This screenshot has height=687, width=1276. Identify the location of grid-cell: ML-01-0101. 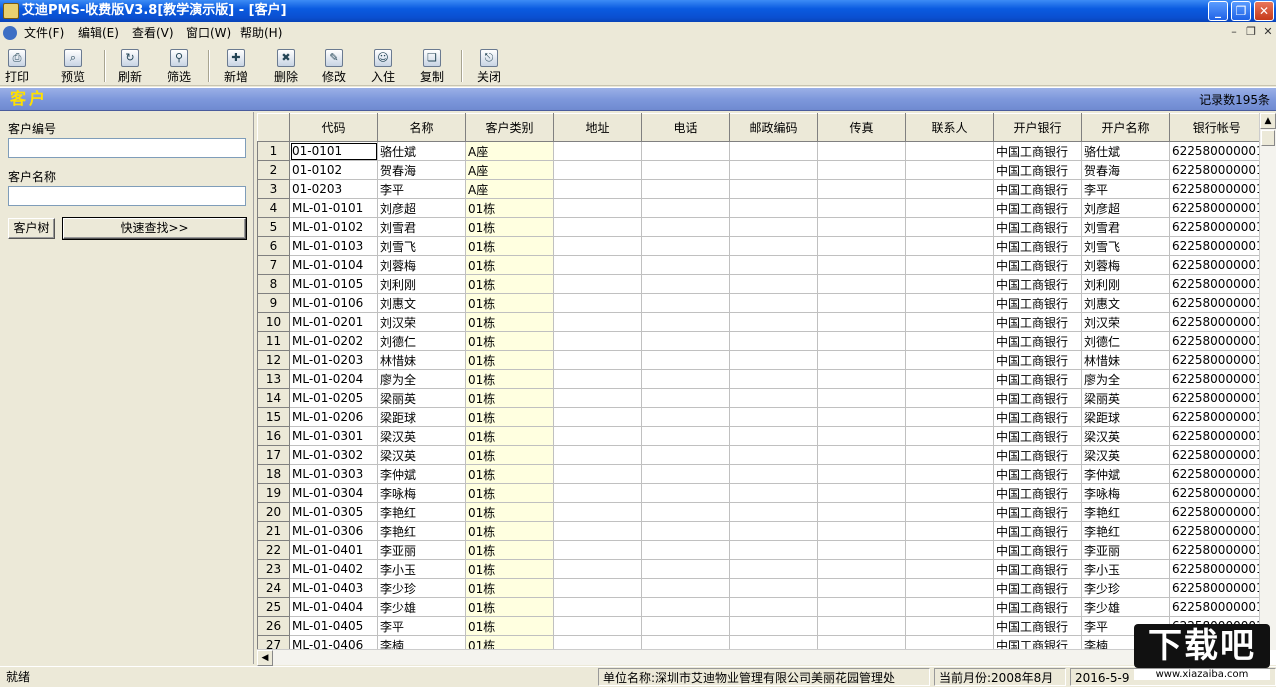
(333, 208).